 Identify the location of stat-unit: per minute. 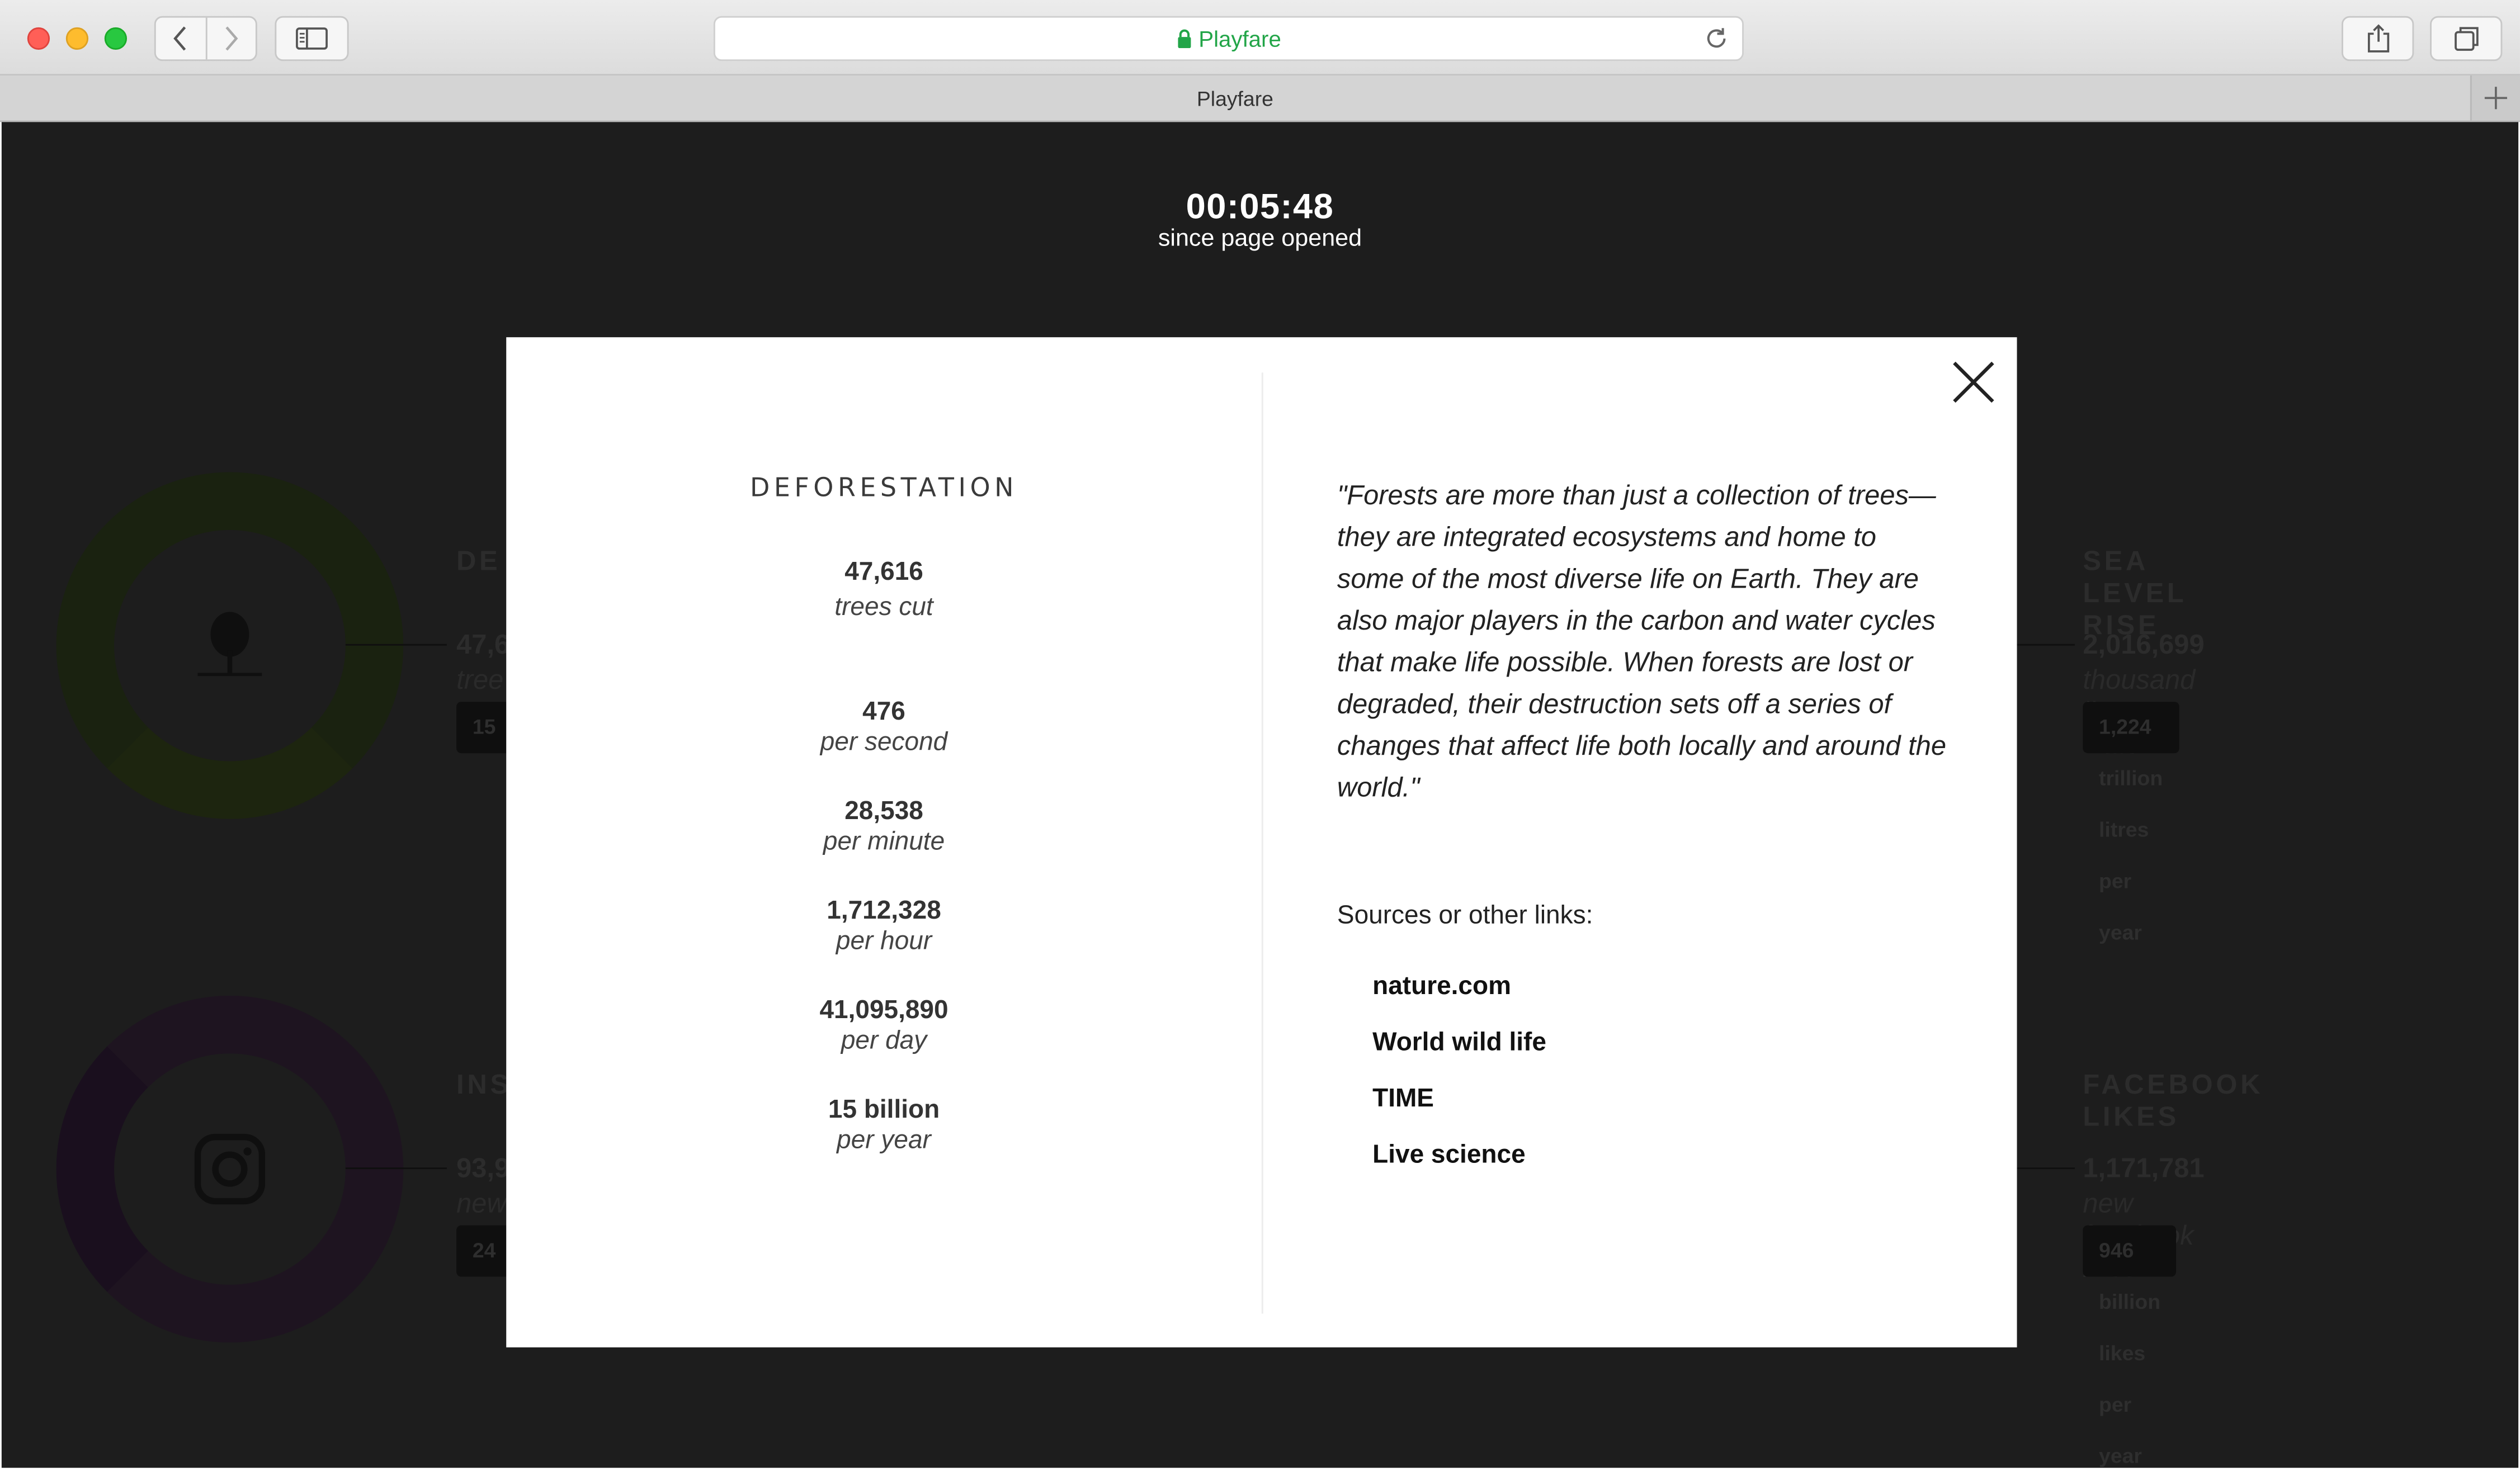
(884, 842).